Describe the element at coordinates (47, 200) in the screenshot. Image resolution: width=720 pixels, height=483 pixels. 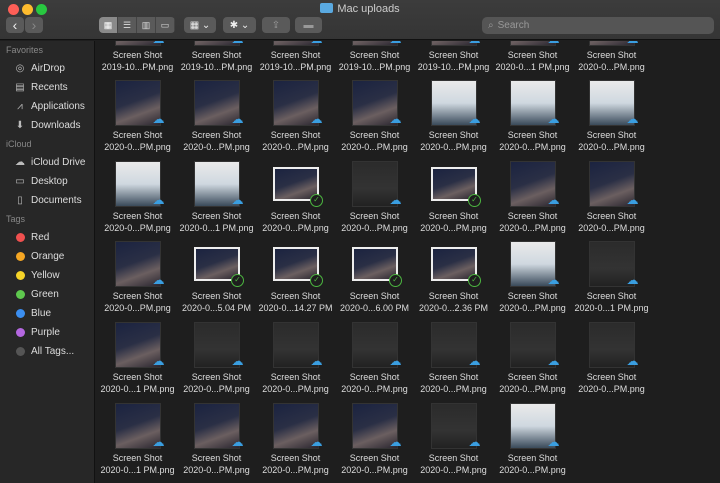
I see `sidebar-item-documents: ▯ Documents` at that location.